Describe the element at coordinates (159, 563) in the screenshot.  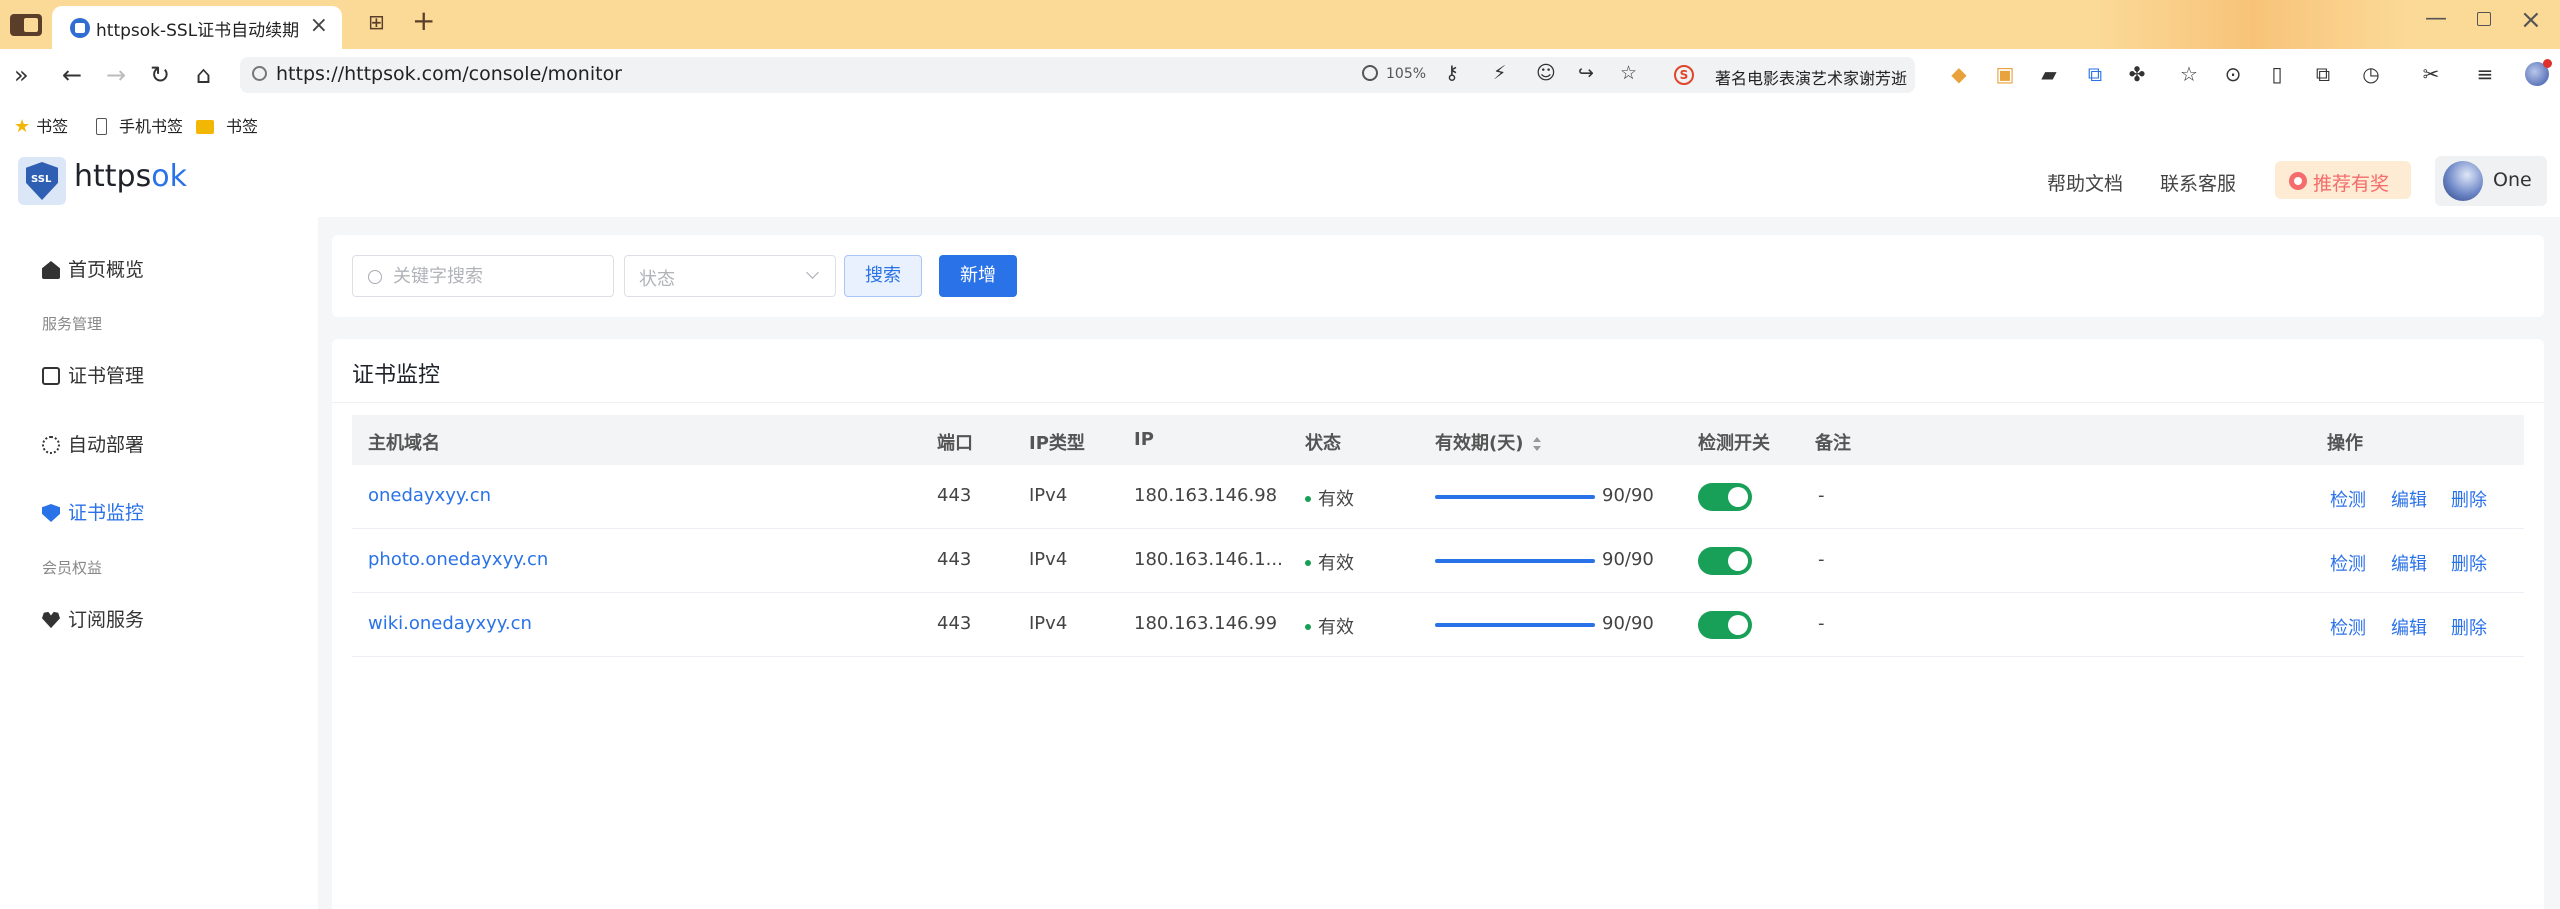
I see `sidebar: 首页概览 服务管理 证书管理 自动部署 证书监控 会员权益 订阅服务` at that location.